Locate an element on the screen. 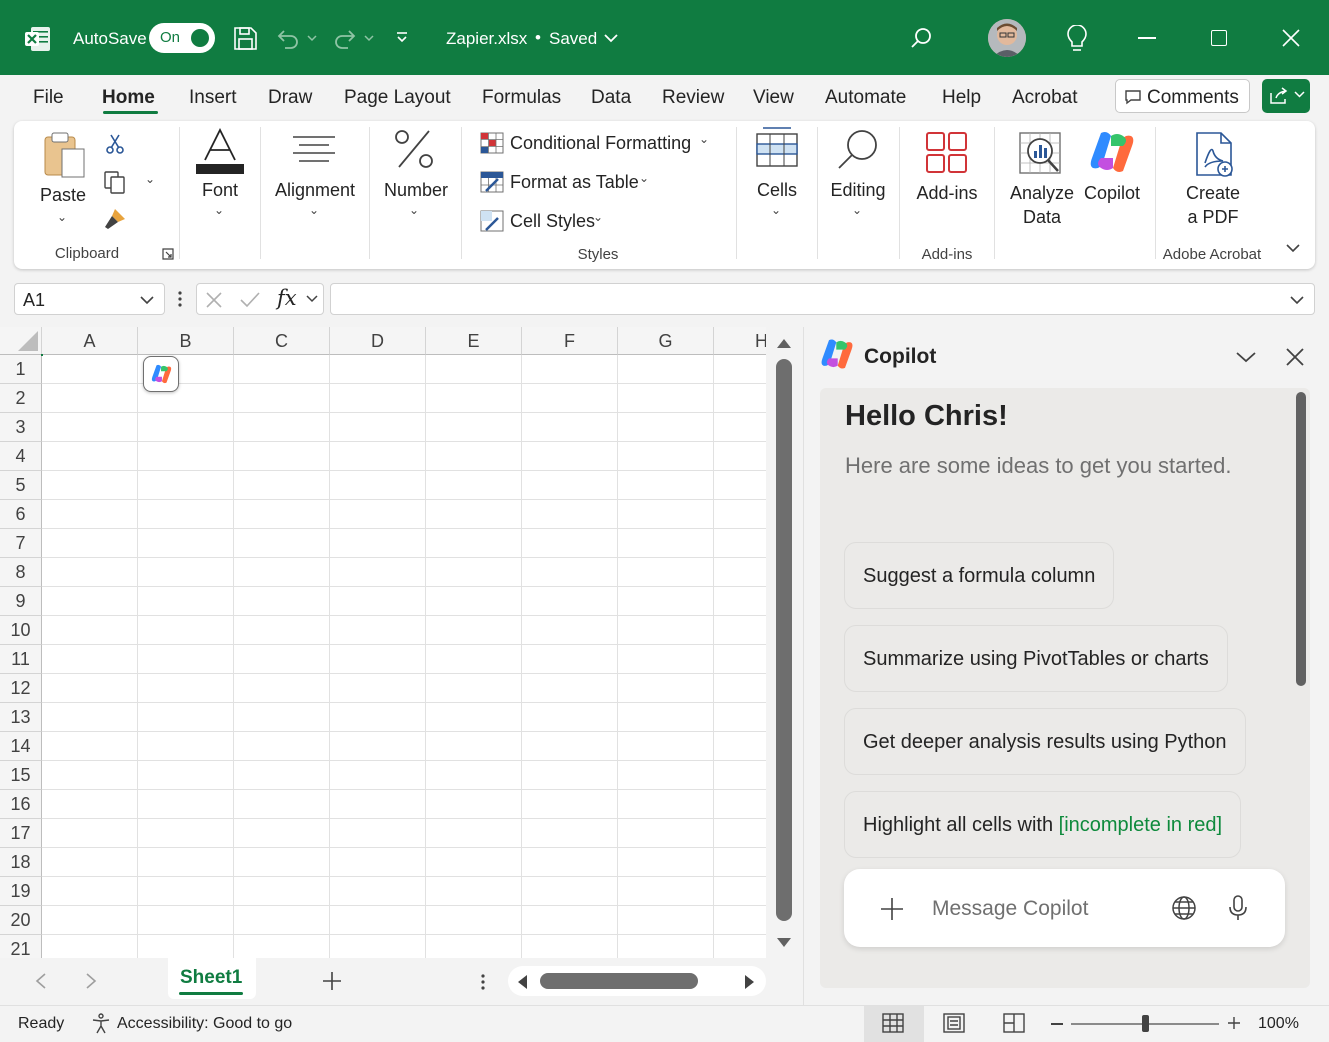 Image resolution: width=1329 pixels, height=1042 pixels. row-header-20: 20 is located at coordinates (21, 920).